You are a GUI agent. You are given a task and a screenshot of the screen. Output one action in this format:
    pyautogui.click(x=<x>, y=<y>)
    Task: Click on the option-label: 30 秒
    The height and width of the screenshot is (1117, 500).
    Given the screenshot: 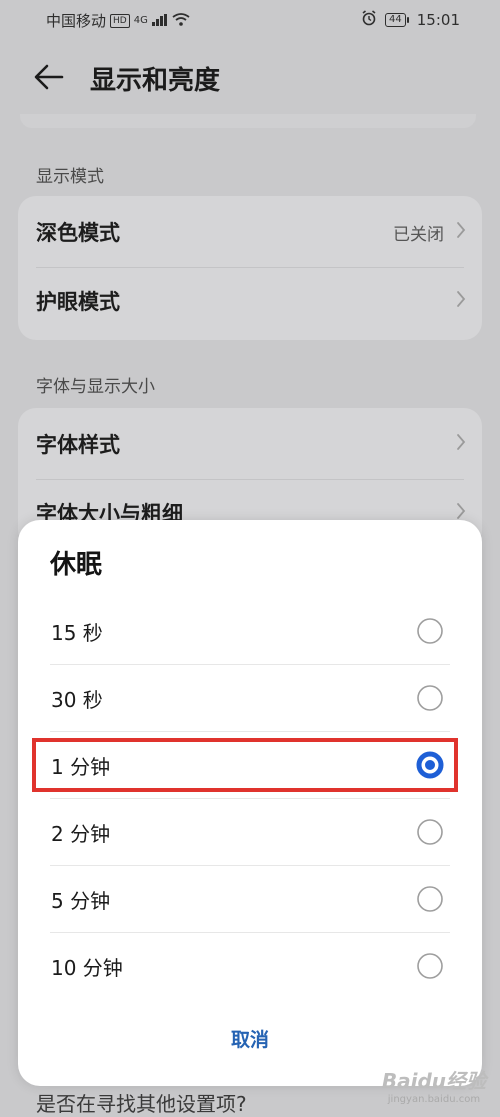 What is the action you would take?
    pyautogui.click(x=77, y=700)
    